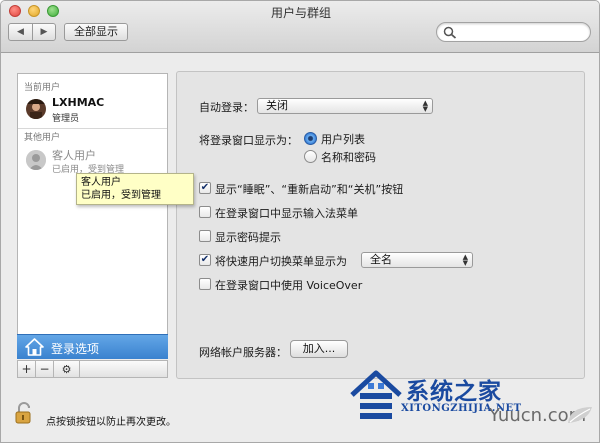 Image resolution: width=600 pixels, height=443 pixels. I want to click on user-avatar, so click(36, 109).